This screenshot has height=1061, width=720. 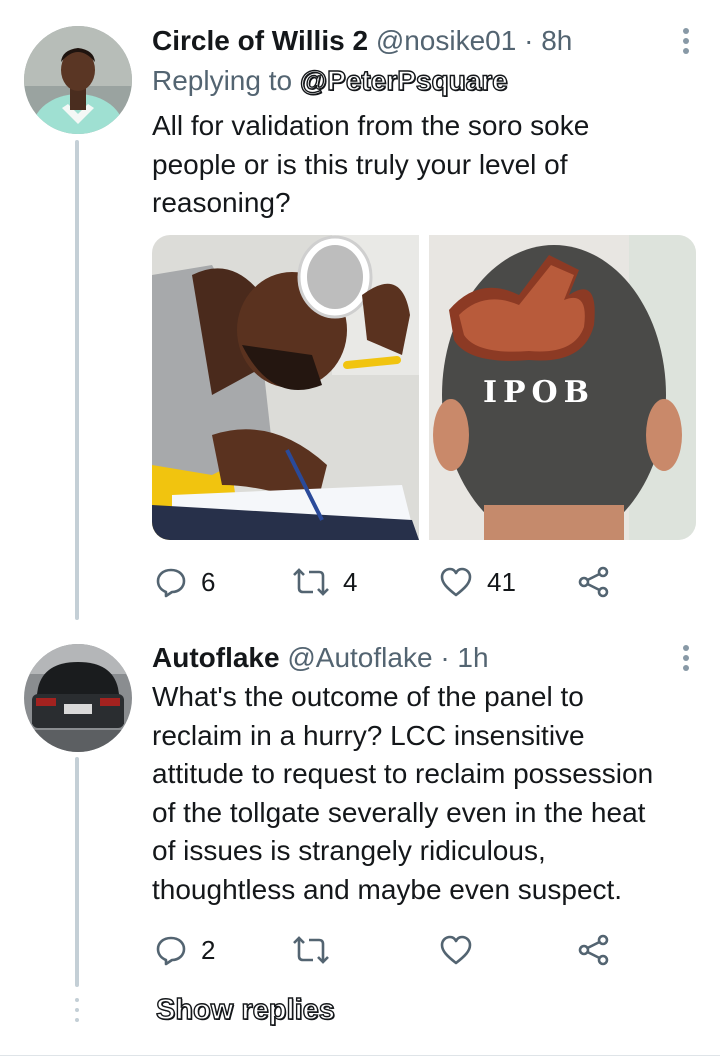 What do you see at coordinates (77, 380) in the screenshot?
I see `thread-line-top` at bounding box center [77, 380].